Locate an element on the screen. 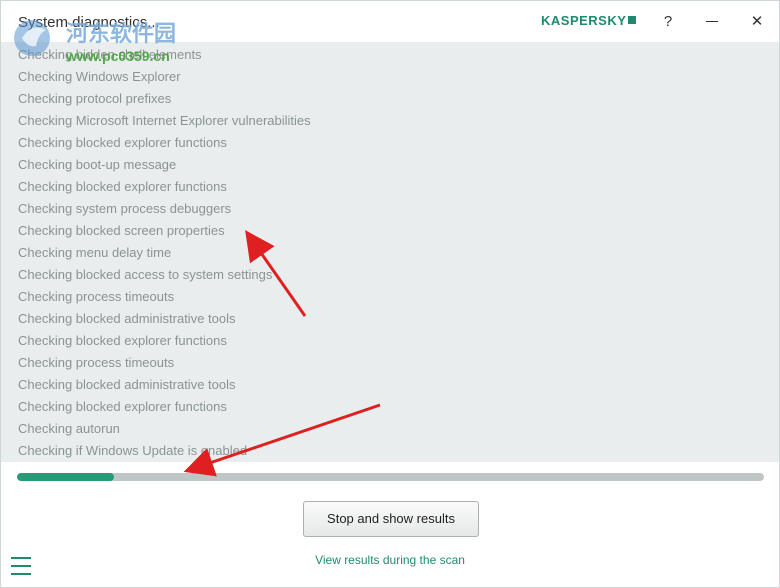 This screenshot has height=588, width=780. log-line: Checking Windows Explorer is located at coordinates (99, 76).